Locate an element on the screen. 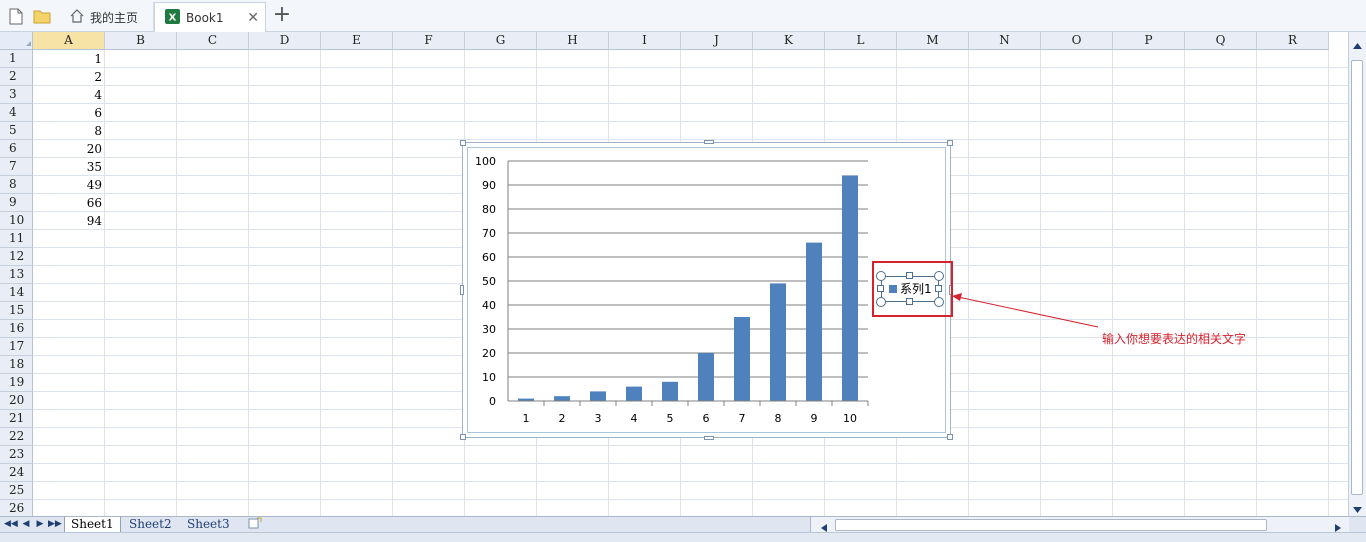 The image size is (1366, 542). prev-sheet-icon: ◀ is located at coordinates (26, 524).